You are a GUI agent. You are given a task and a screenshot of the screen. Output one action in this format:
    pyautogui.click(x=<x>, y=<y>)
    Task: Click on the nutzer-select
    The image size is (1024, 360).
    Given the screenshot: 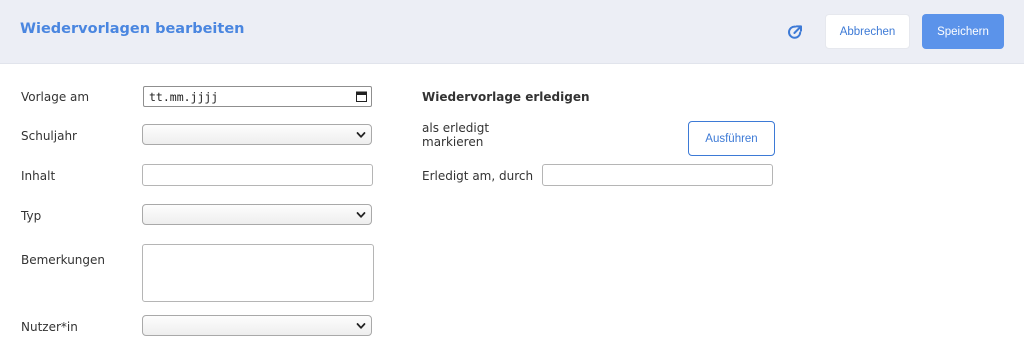 What is the action you would take?
    pyautogui.click(x=257, y=325)
    